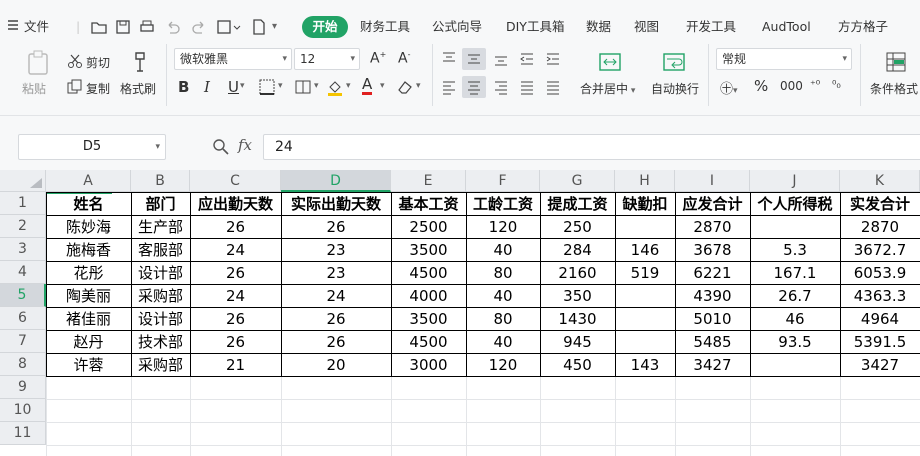 This screenshot has width=920, height=456. I want to click on table-cell: 46, so click(795, 319).